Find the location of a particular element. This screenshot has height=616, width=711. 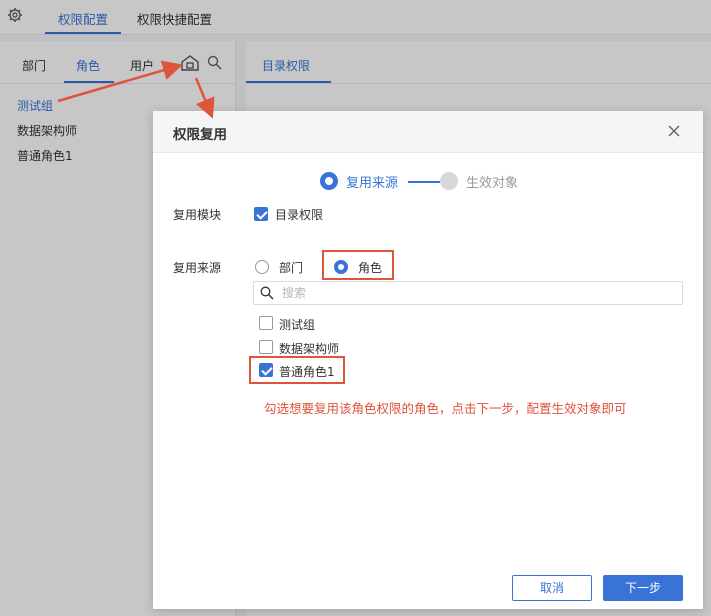

module-checkbox is located at coordinates (261, 214).